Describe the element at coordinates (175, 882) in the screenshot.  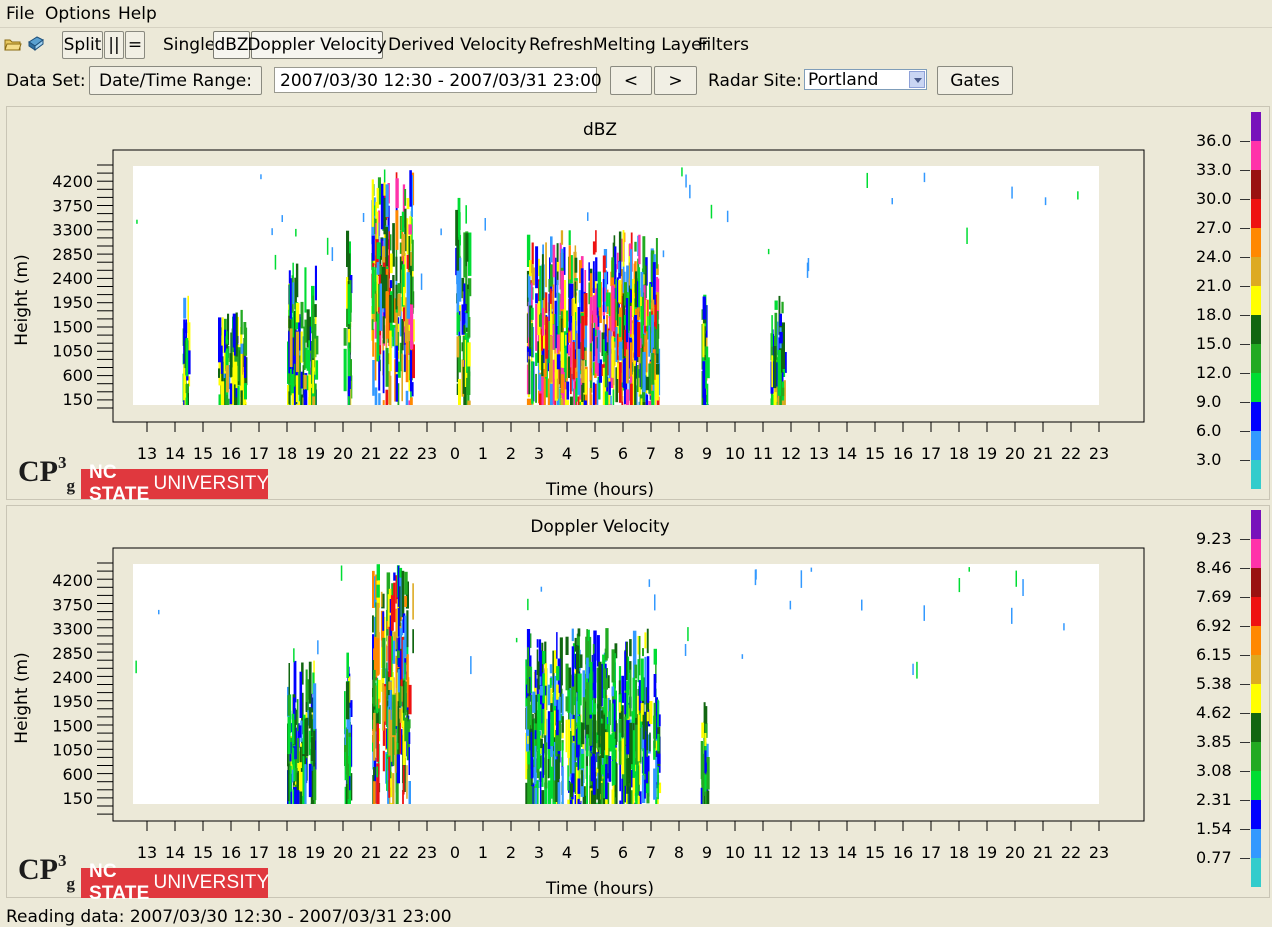
I see `ncsu-logo: NC STATE UNIVERSITY` at that location.